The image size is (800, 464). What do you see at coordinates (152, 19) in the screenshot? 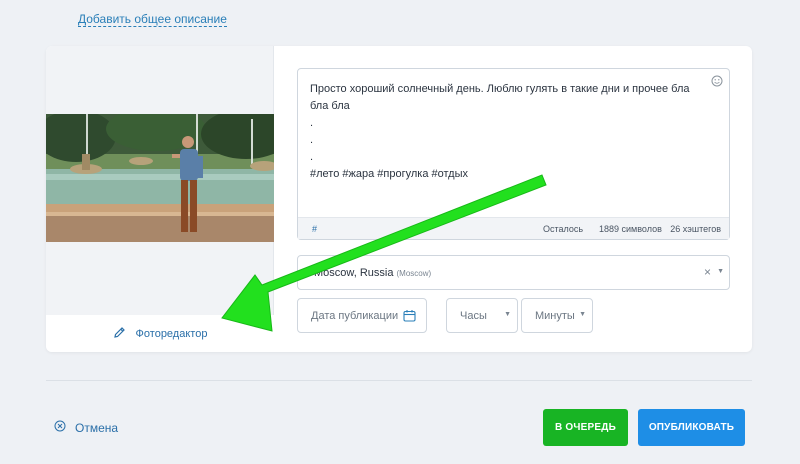
I see `add-description-link: Добавить общее описание` at bounding box center [152, 19].